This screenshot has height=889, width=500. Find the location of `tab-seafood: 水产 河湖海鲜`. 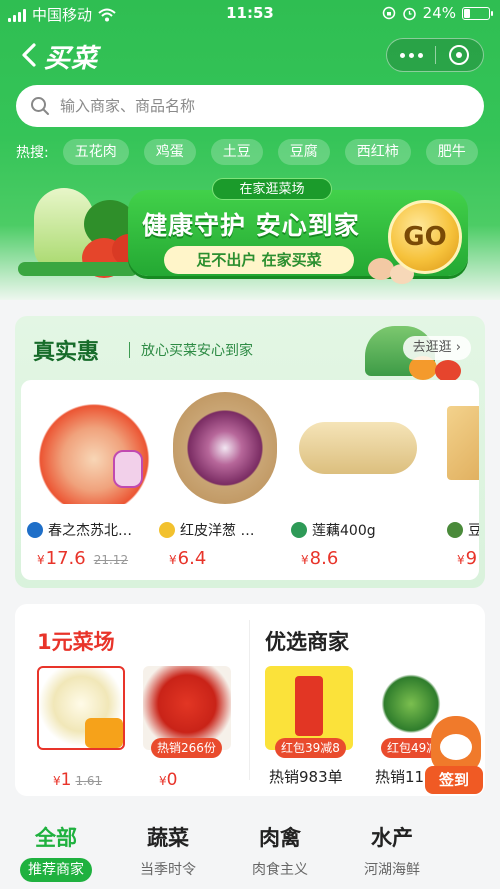

tab-seafood: 水产 河湖海鲜 is located at coordinates (392, 852).